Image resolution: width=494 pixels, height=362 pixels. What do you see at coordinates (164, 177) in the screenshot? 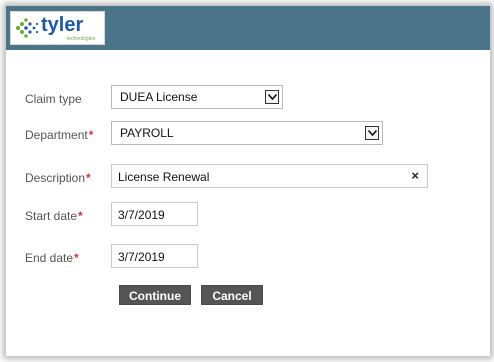
I see `description-value: License Renewal` at bounding box center [164, 177].